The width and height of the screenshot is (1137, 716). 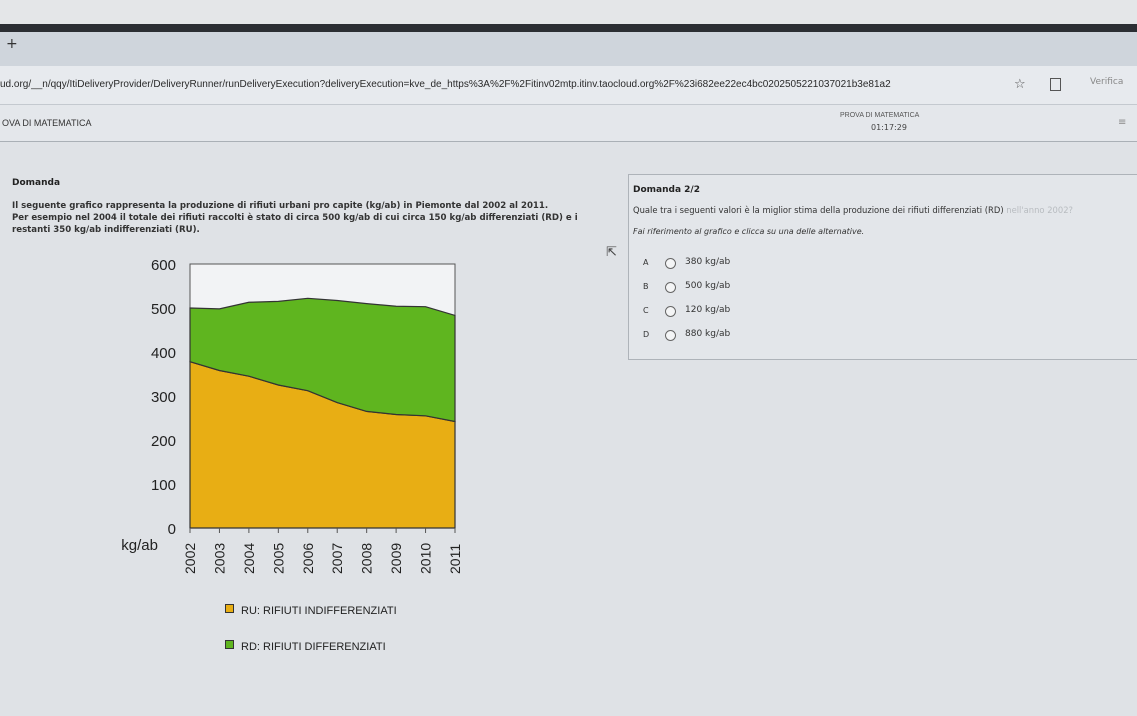 What do you see at coordinates (139, 545) in the screenshot?
I see `y-axis-label: kg/ab` at bounding box center [139, 545].